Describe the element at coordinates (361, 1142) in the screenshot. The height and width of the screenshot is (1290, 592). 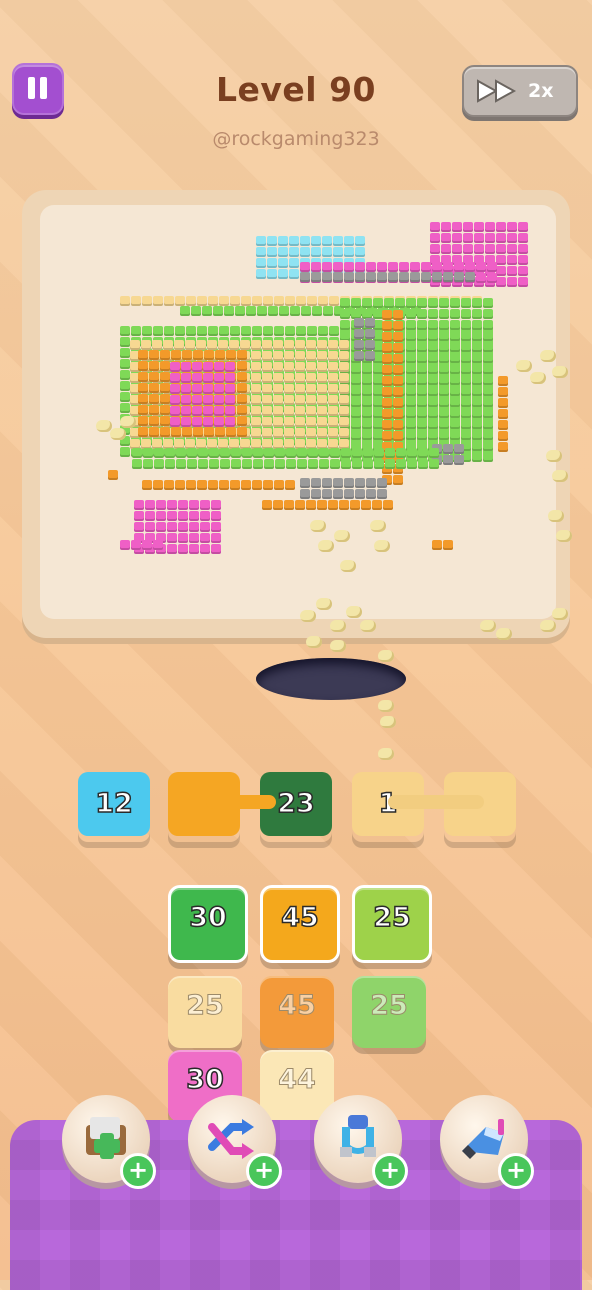
I see `booster-magnet: +` at that location.